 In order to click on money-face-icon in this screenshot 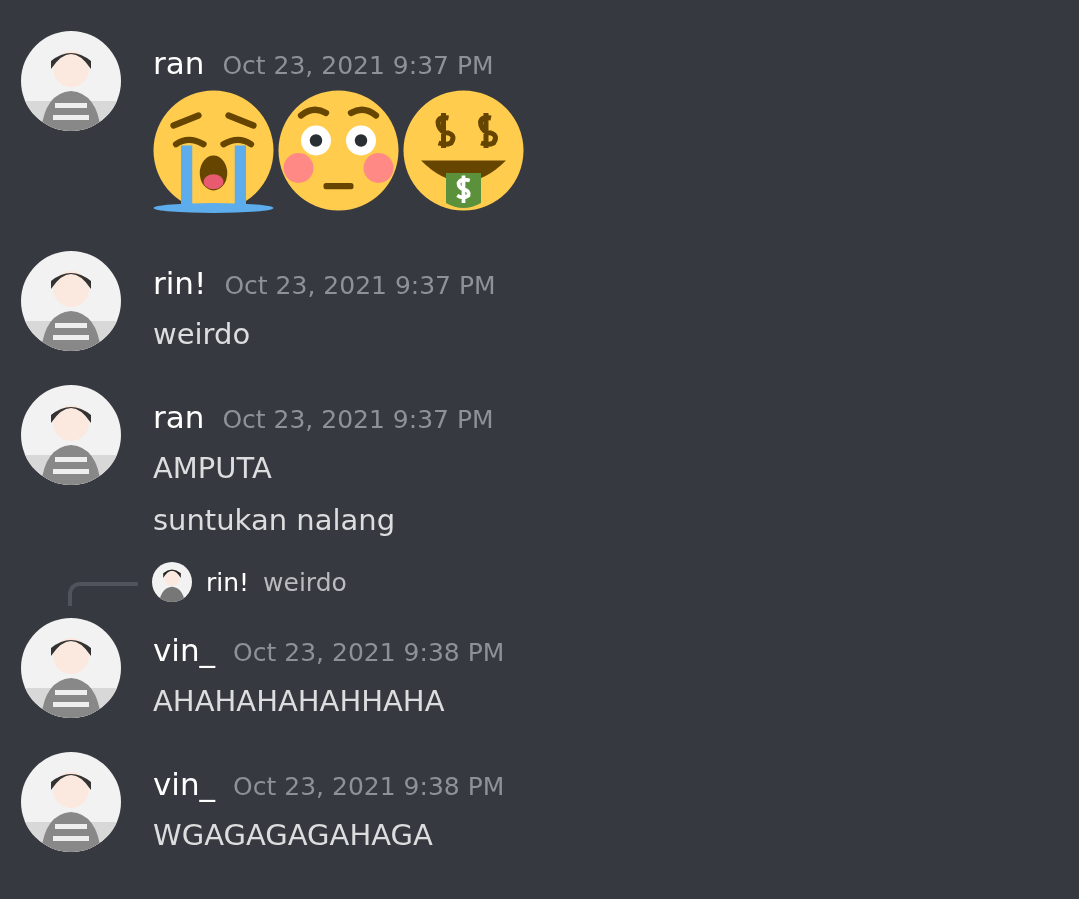, I will do `click(463, 150)`.